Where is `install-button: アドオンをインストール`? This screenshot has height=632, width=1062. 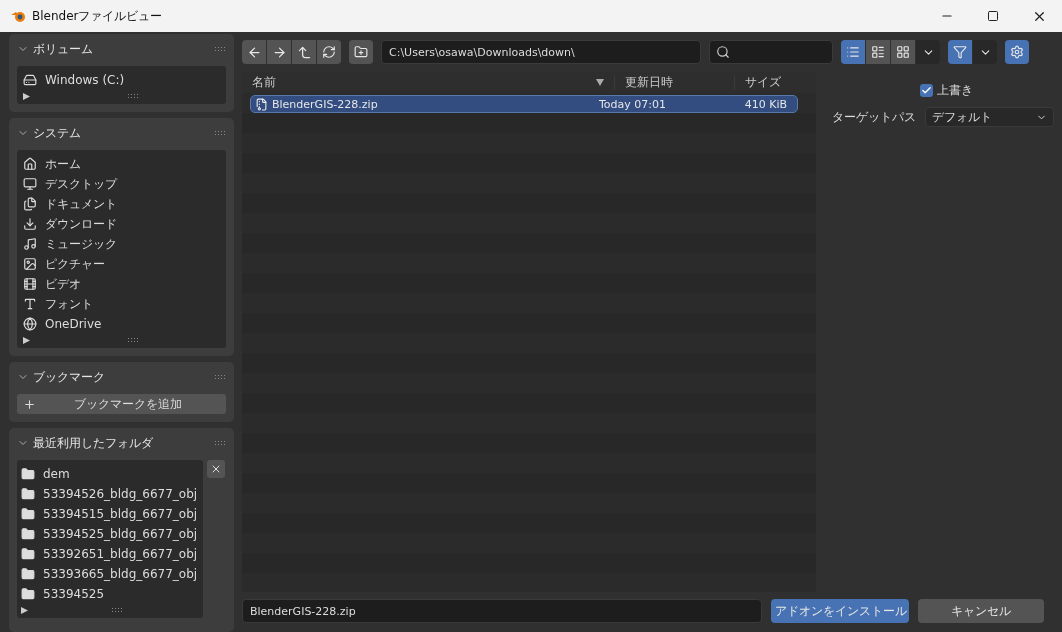 install-button: アドオンをインストール is located at coordinates (840, 611).